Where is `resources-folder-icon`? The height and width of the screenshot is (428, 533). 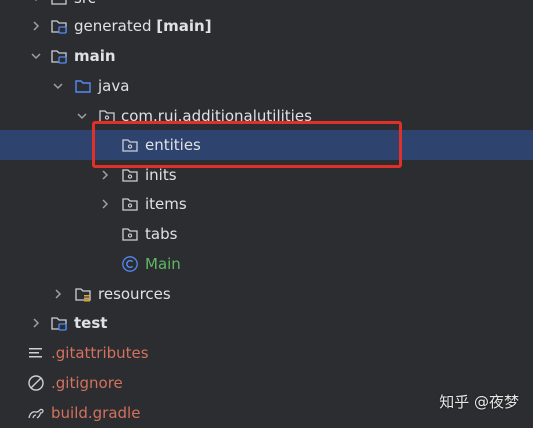 resources-folder-icon is located at coordinates (83, 294).